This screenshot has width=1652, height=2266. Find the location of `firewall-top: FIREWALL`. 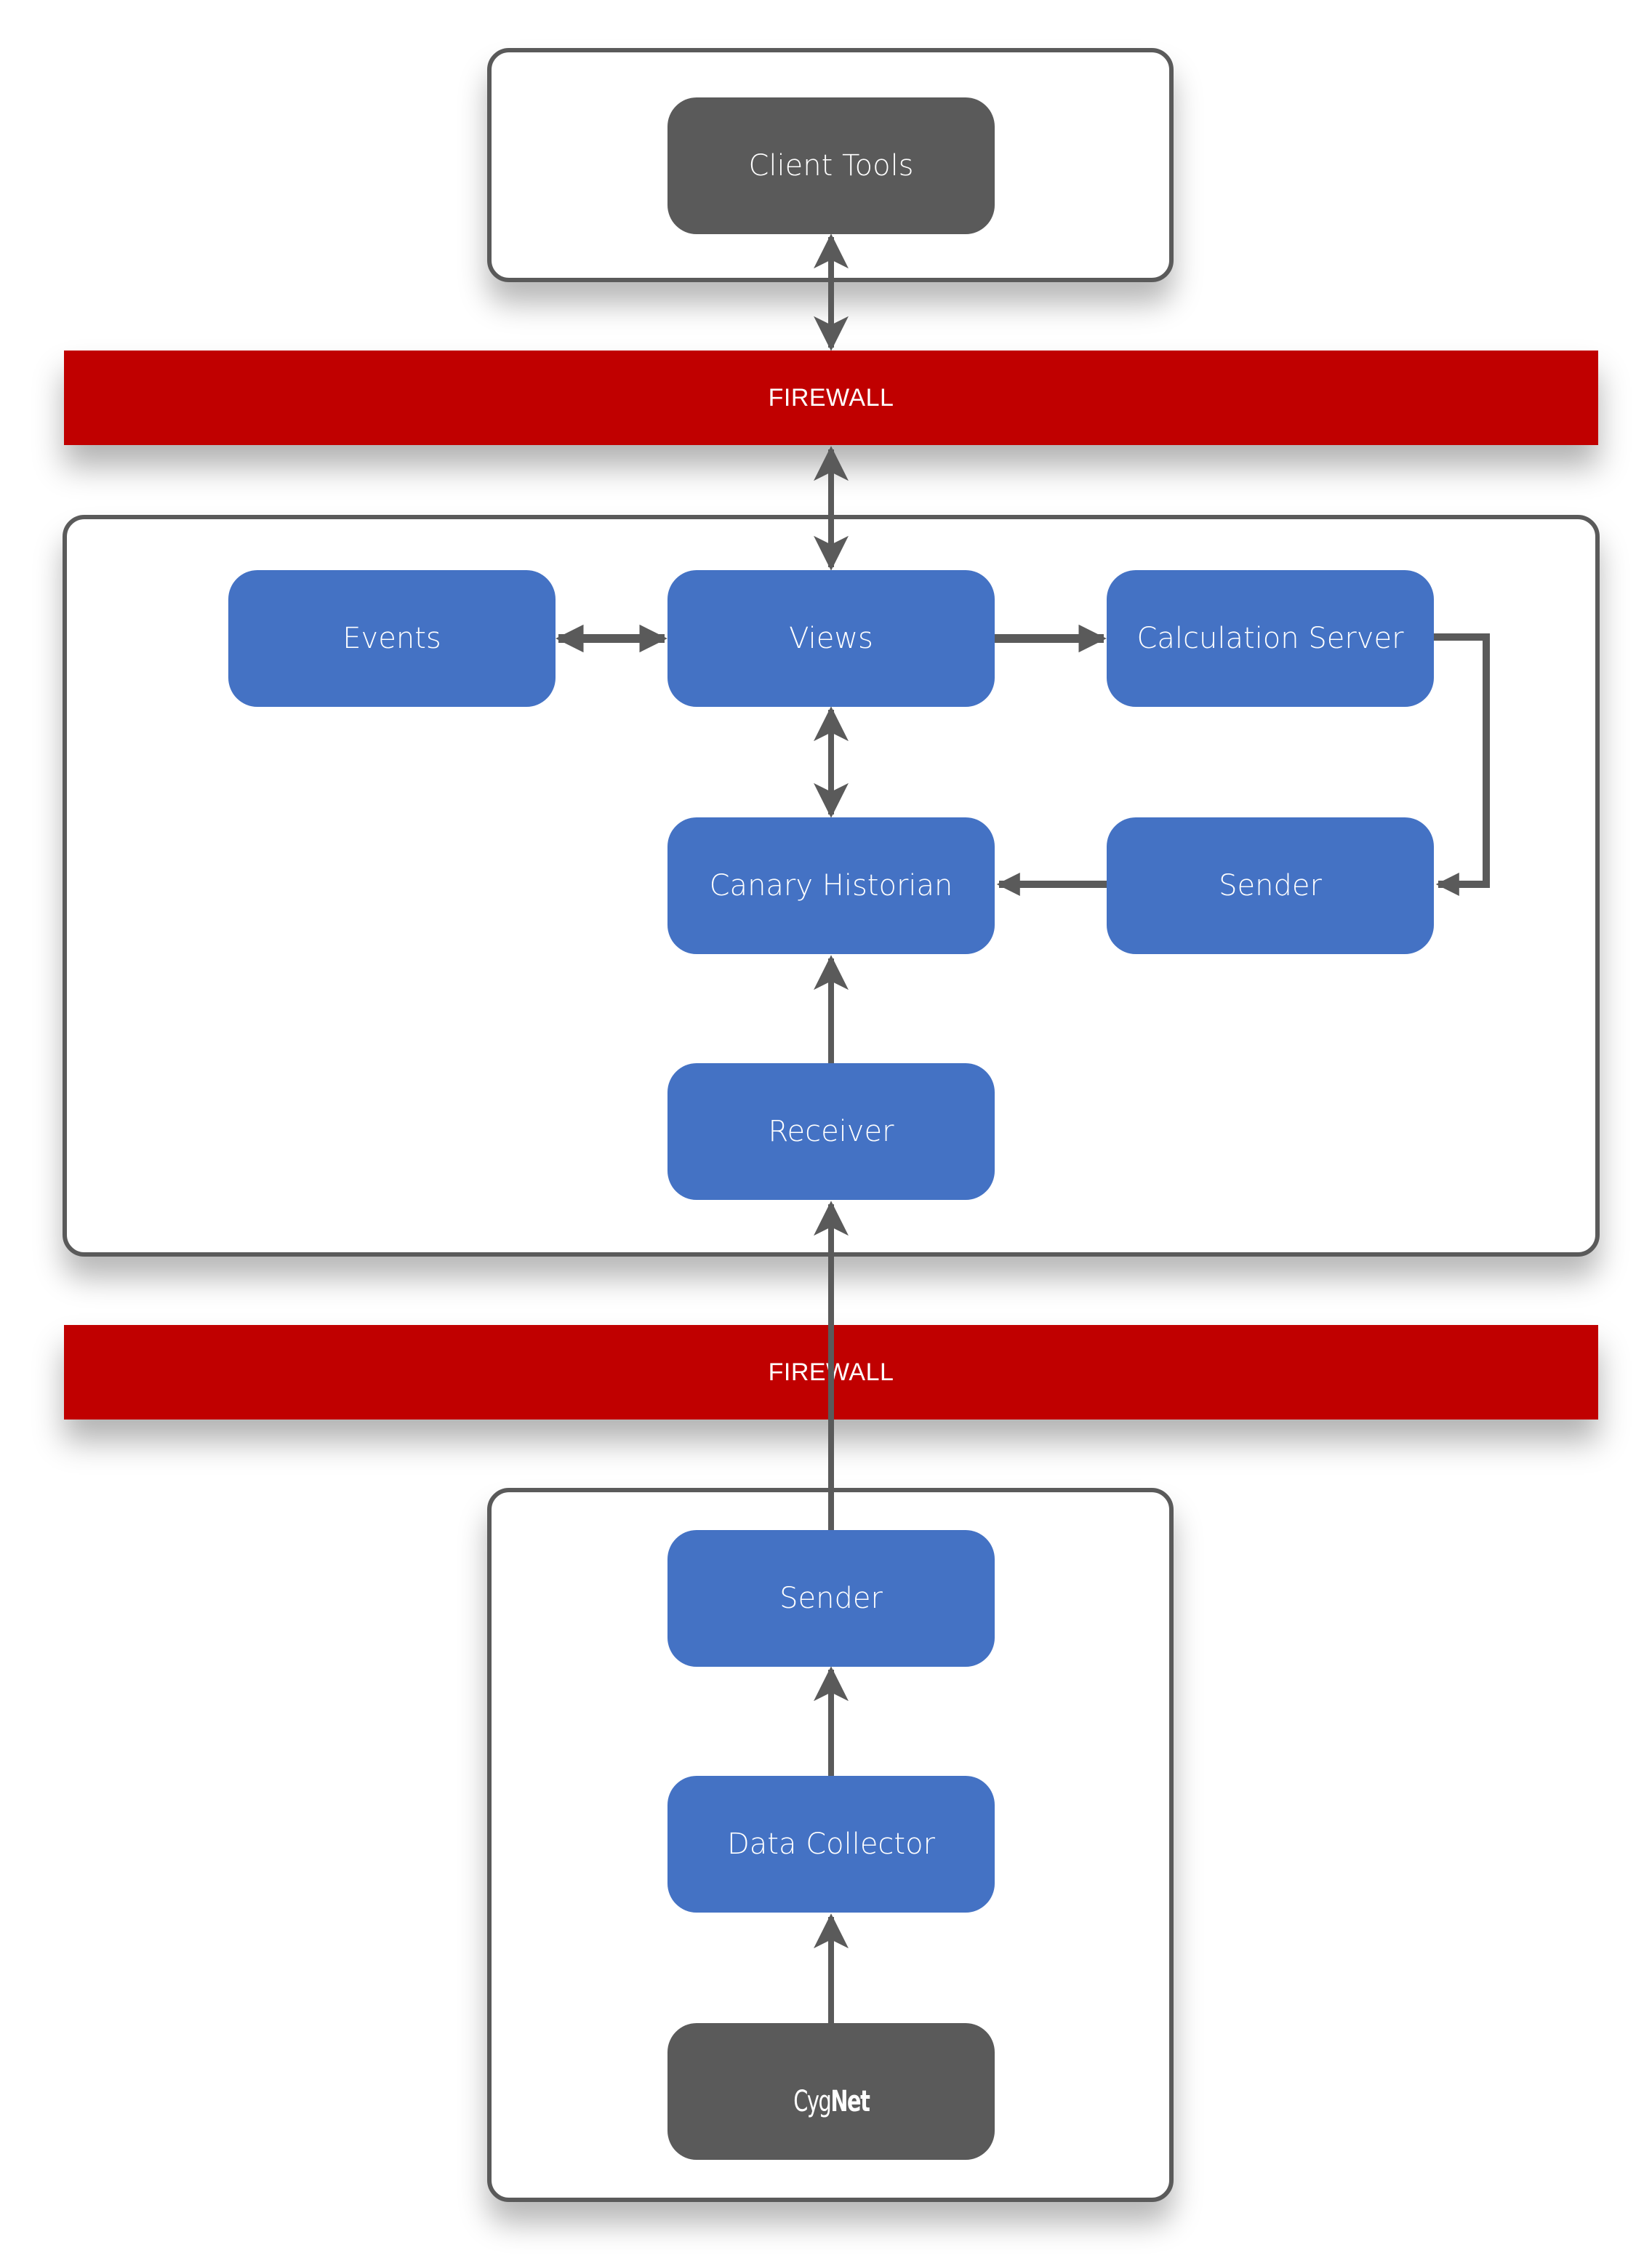

firewall-top: FIREWALL is located at coordinates (831, 398).